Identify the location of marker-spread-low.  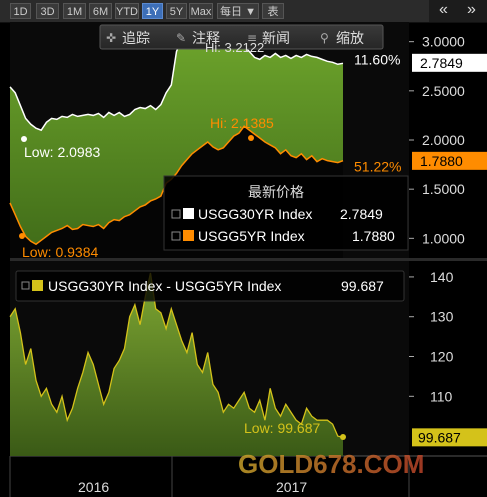
(343, 437).